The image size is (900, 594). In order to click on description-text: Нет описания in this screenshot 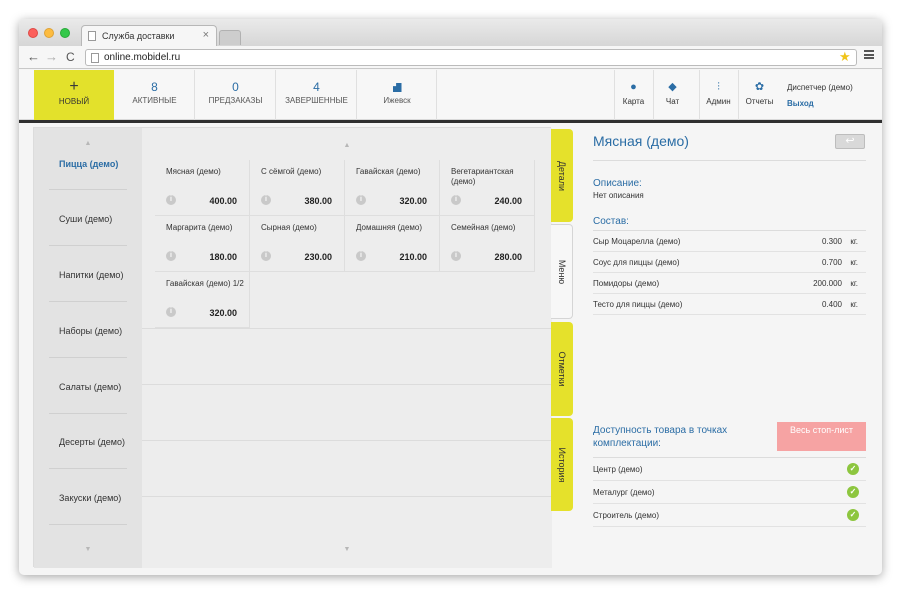, I will do `click(618, 195)`.